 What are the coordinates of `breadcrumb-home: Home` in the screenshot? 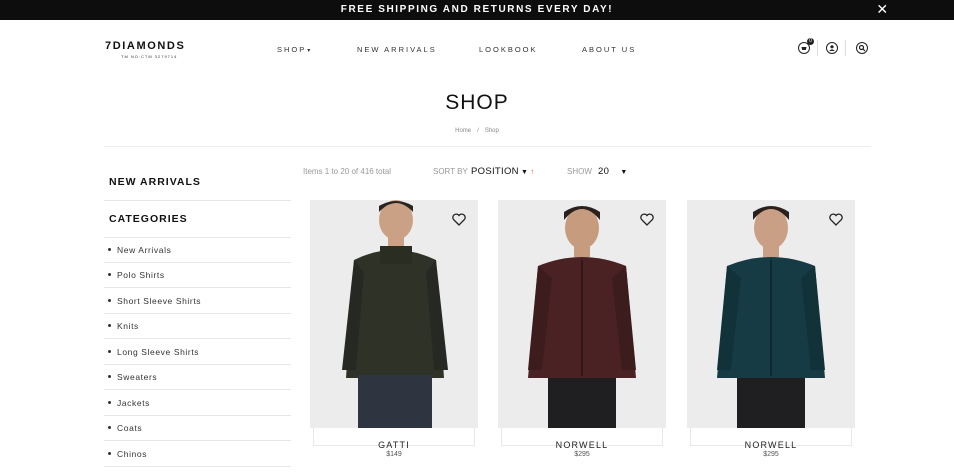 It's located at (463, 131).